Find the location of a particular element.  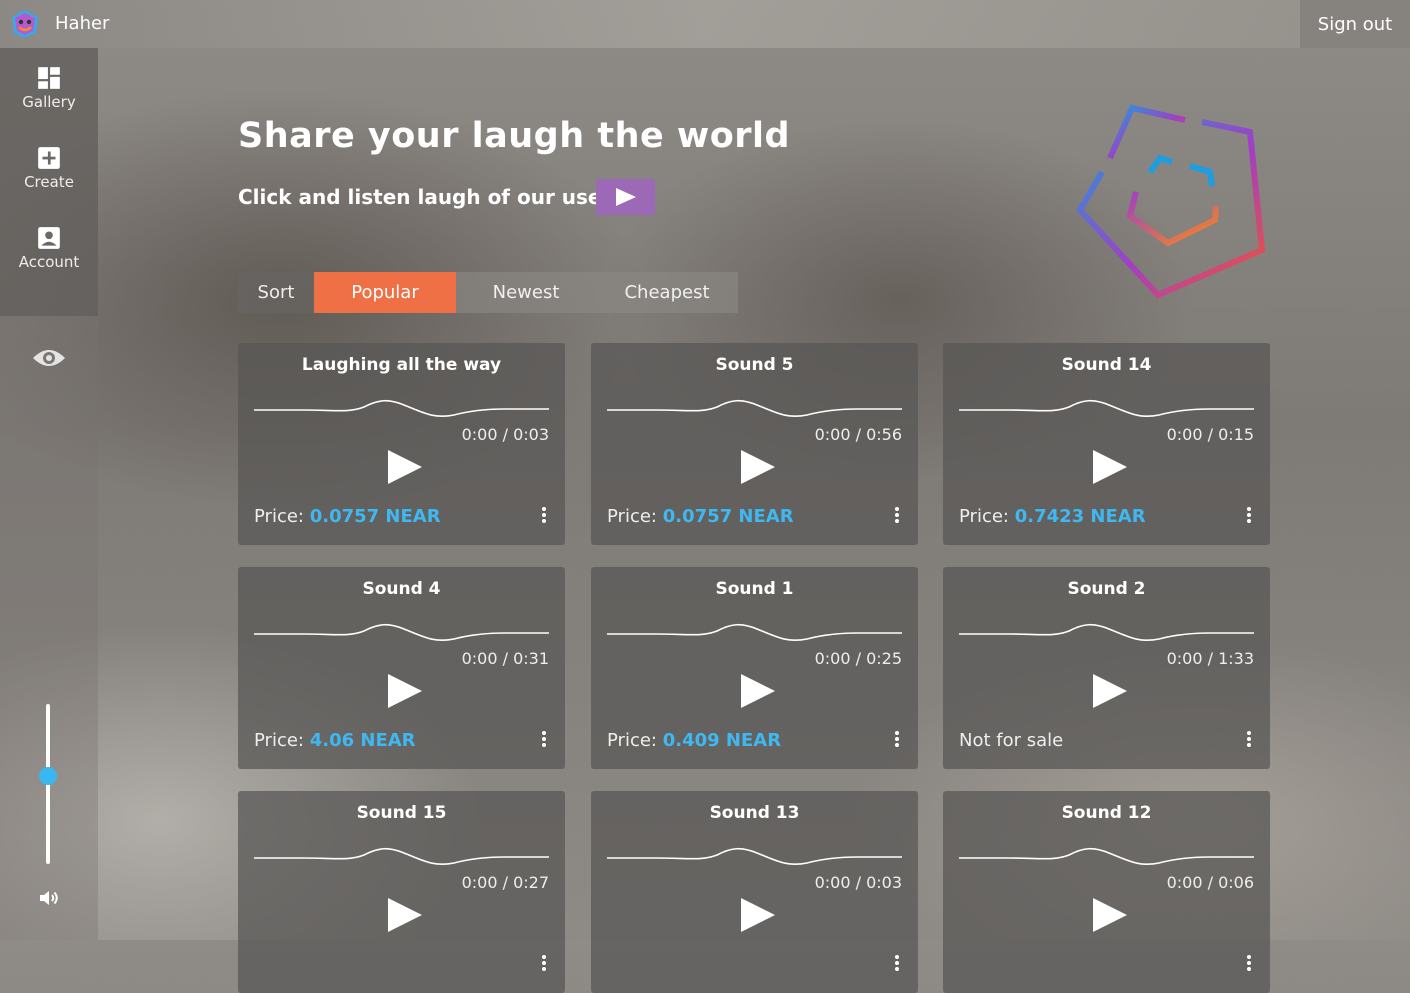

sound-card: Sound 1 0:00 / 0:25 Price: 0.409 NEAR is located at coordinates (754, 668).